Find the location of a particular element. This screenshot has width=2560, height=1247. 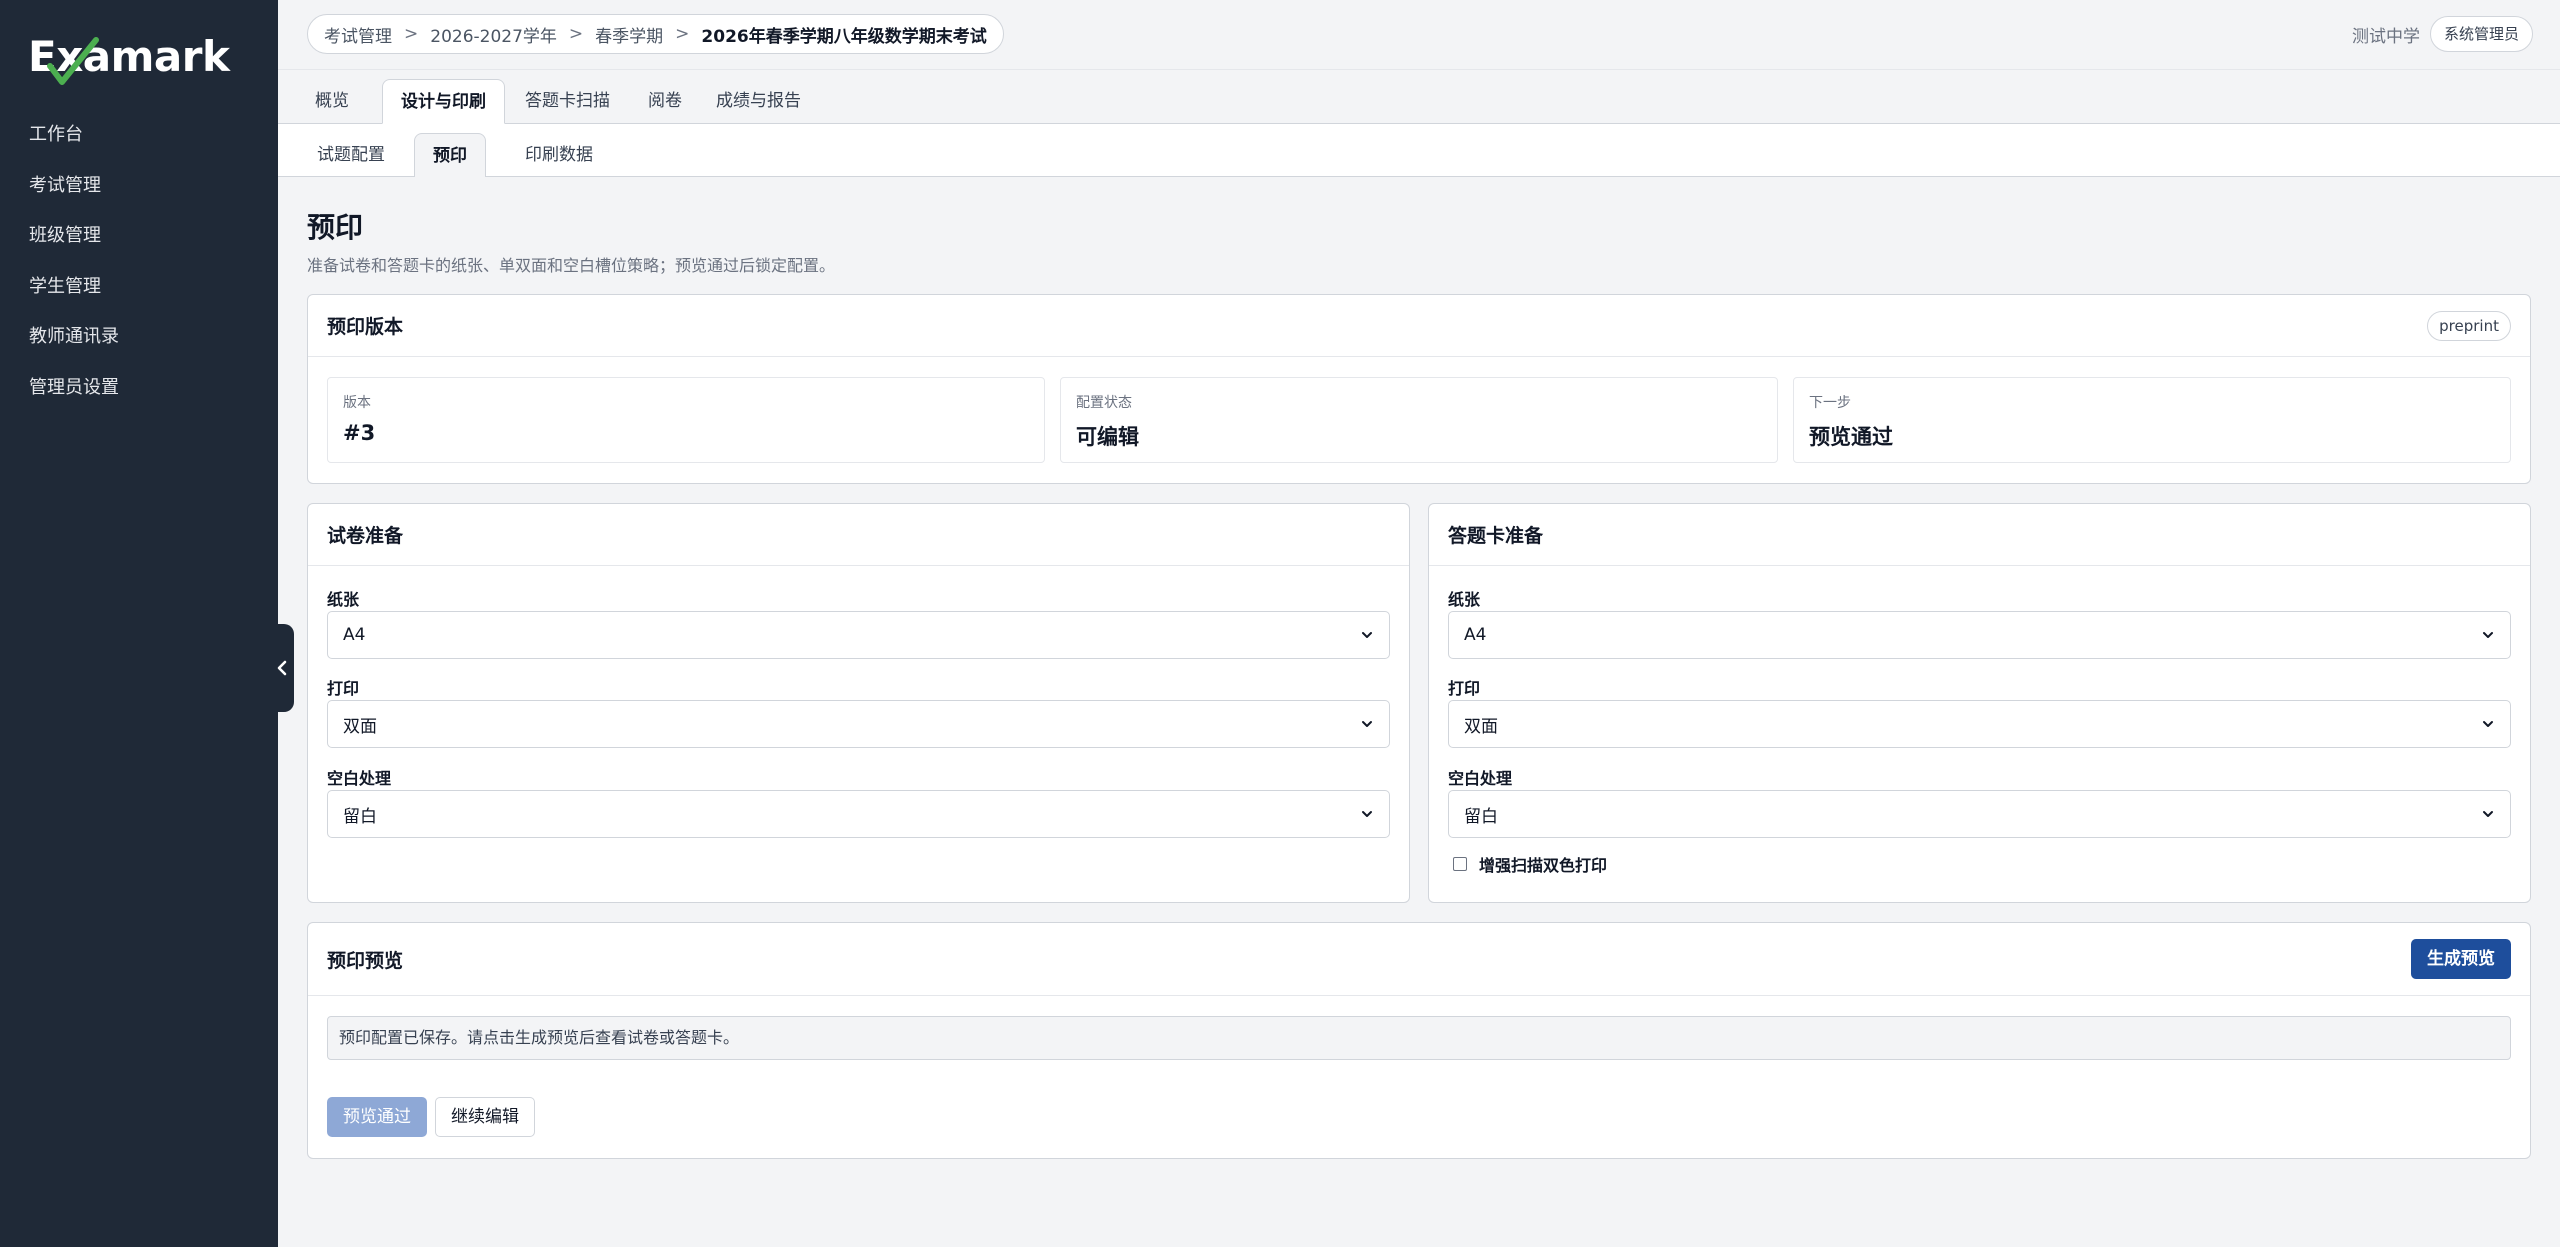

card-header: 预印预览 生成预览 is located at coordinates (1419, 959).